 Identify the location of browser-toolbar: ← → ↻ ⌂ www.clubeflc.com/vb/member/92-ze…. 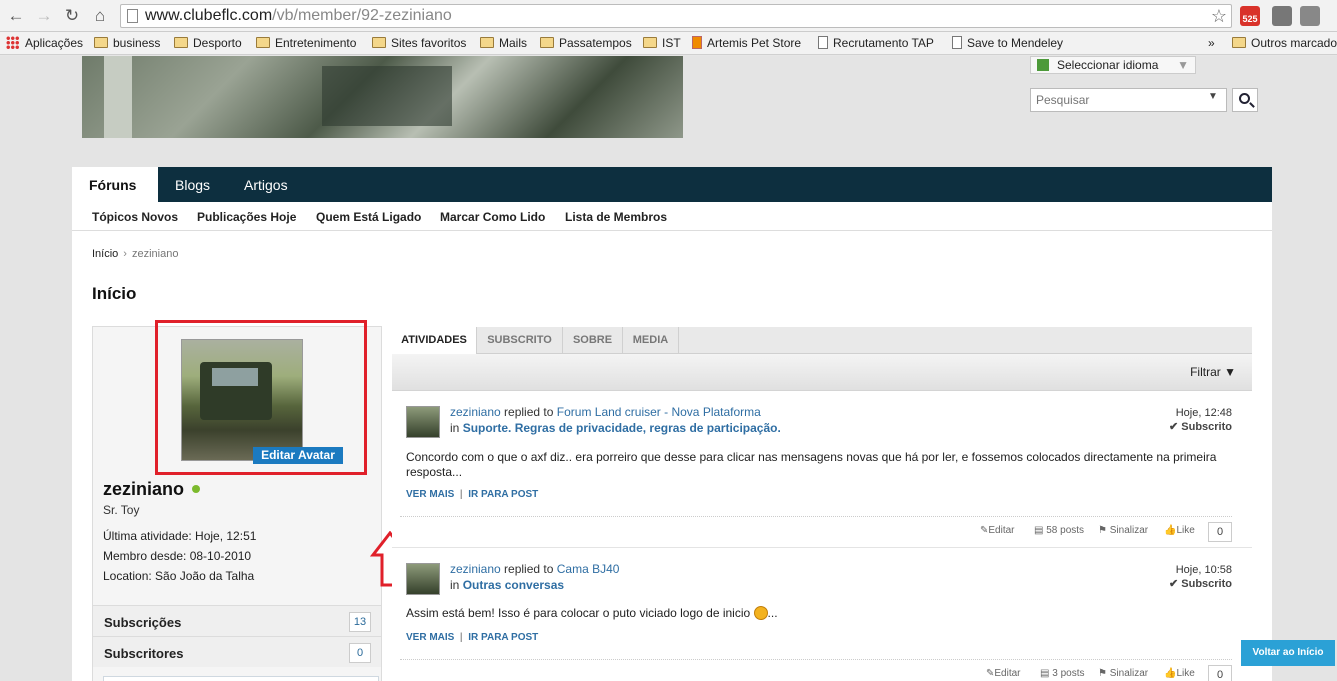
(668, 16).